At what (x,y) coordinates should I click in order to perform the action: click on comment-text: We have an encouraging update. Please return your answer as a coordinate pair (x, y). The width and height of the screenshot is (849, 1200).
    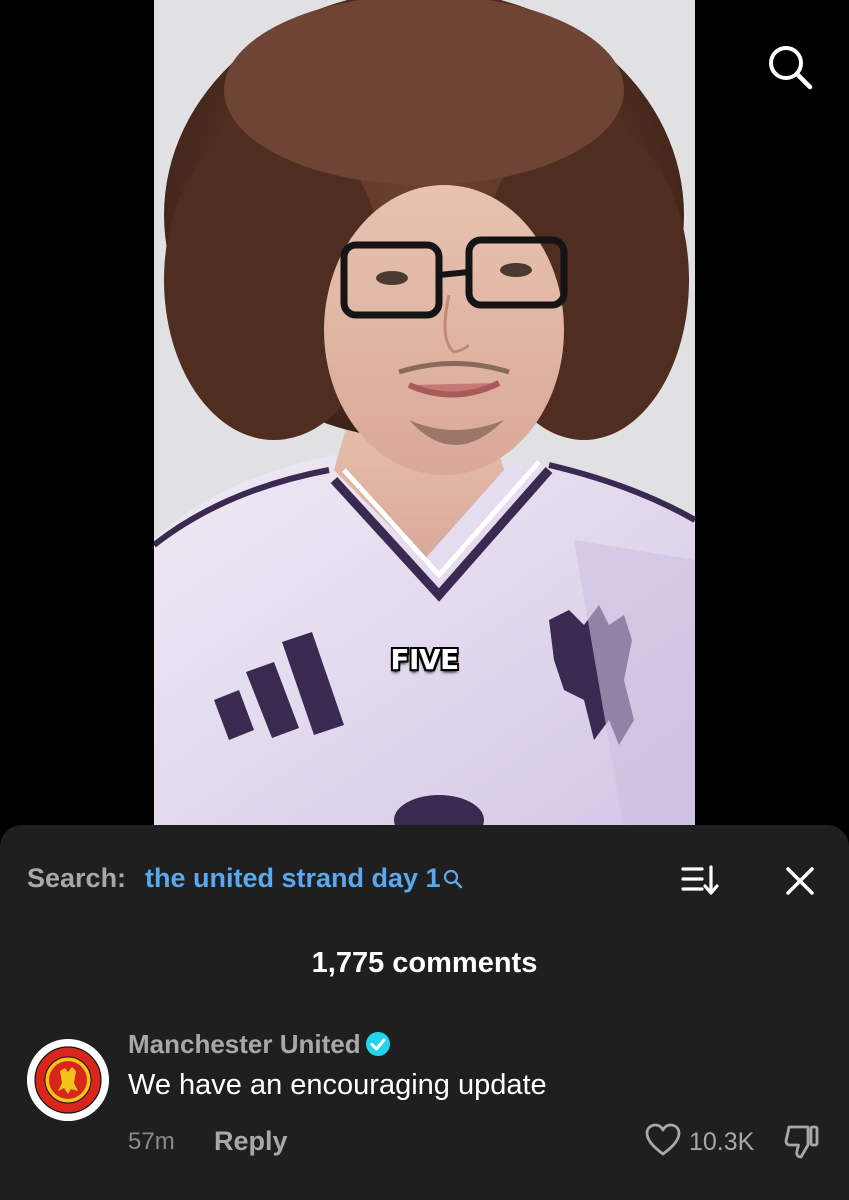
    Looking at the image, I should click on (337, 1085).